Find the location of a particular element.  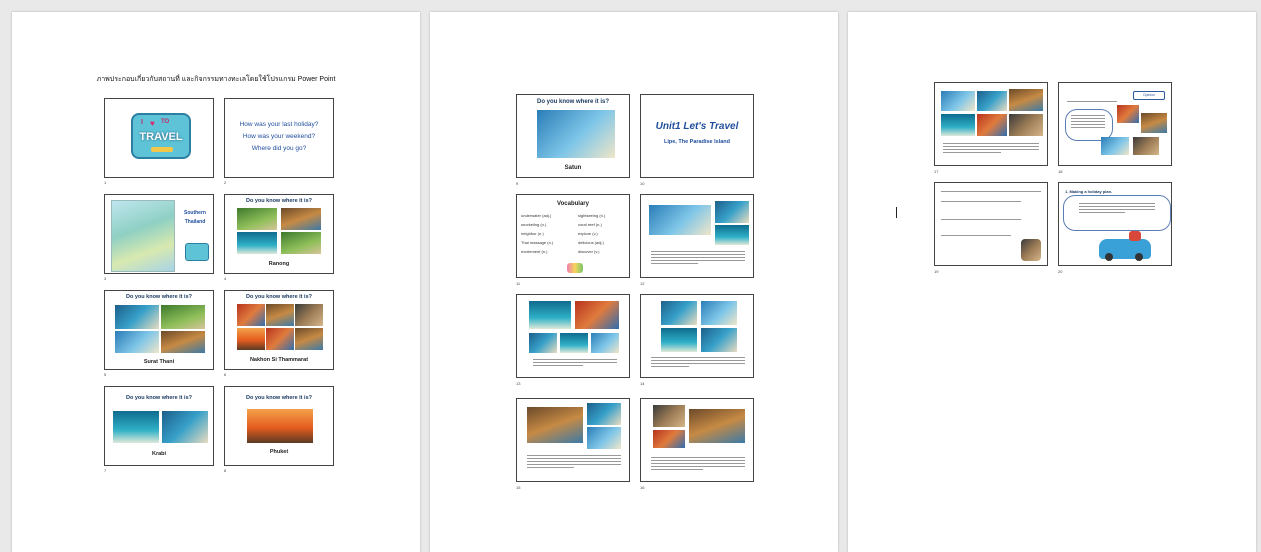

slide-number: 2 is located at coordinates (225, 182).